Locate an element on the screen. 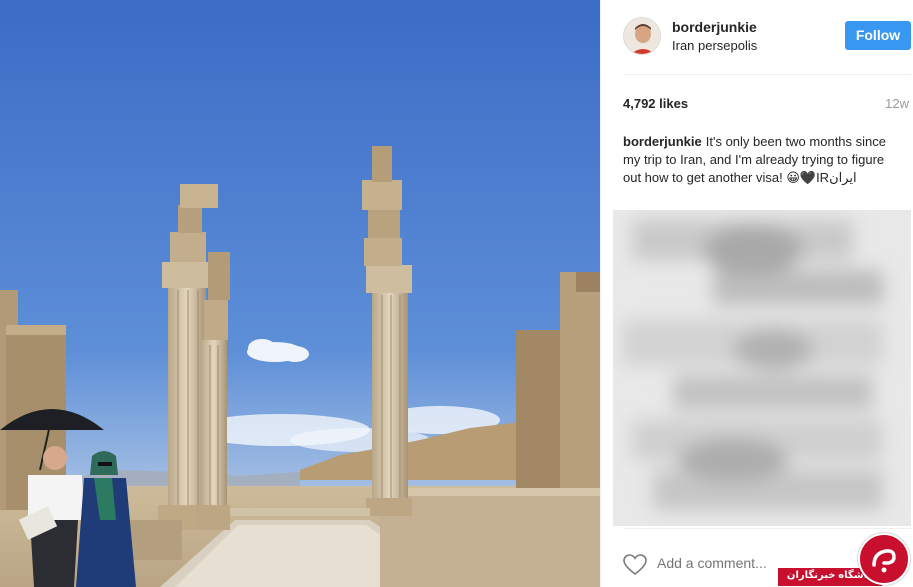 The width and height of the screenshot is (913, 587). watermark: باشگاه خبرنگاران is located at coordinates (844, 558).